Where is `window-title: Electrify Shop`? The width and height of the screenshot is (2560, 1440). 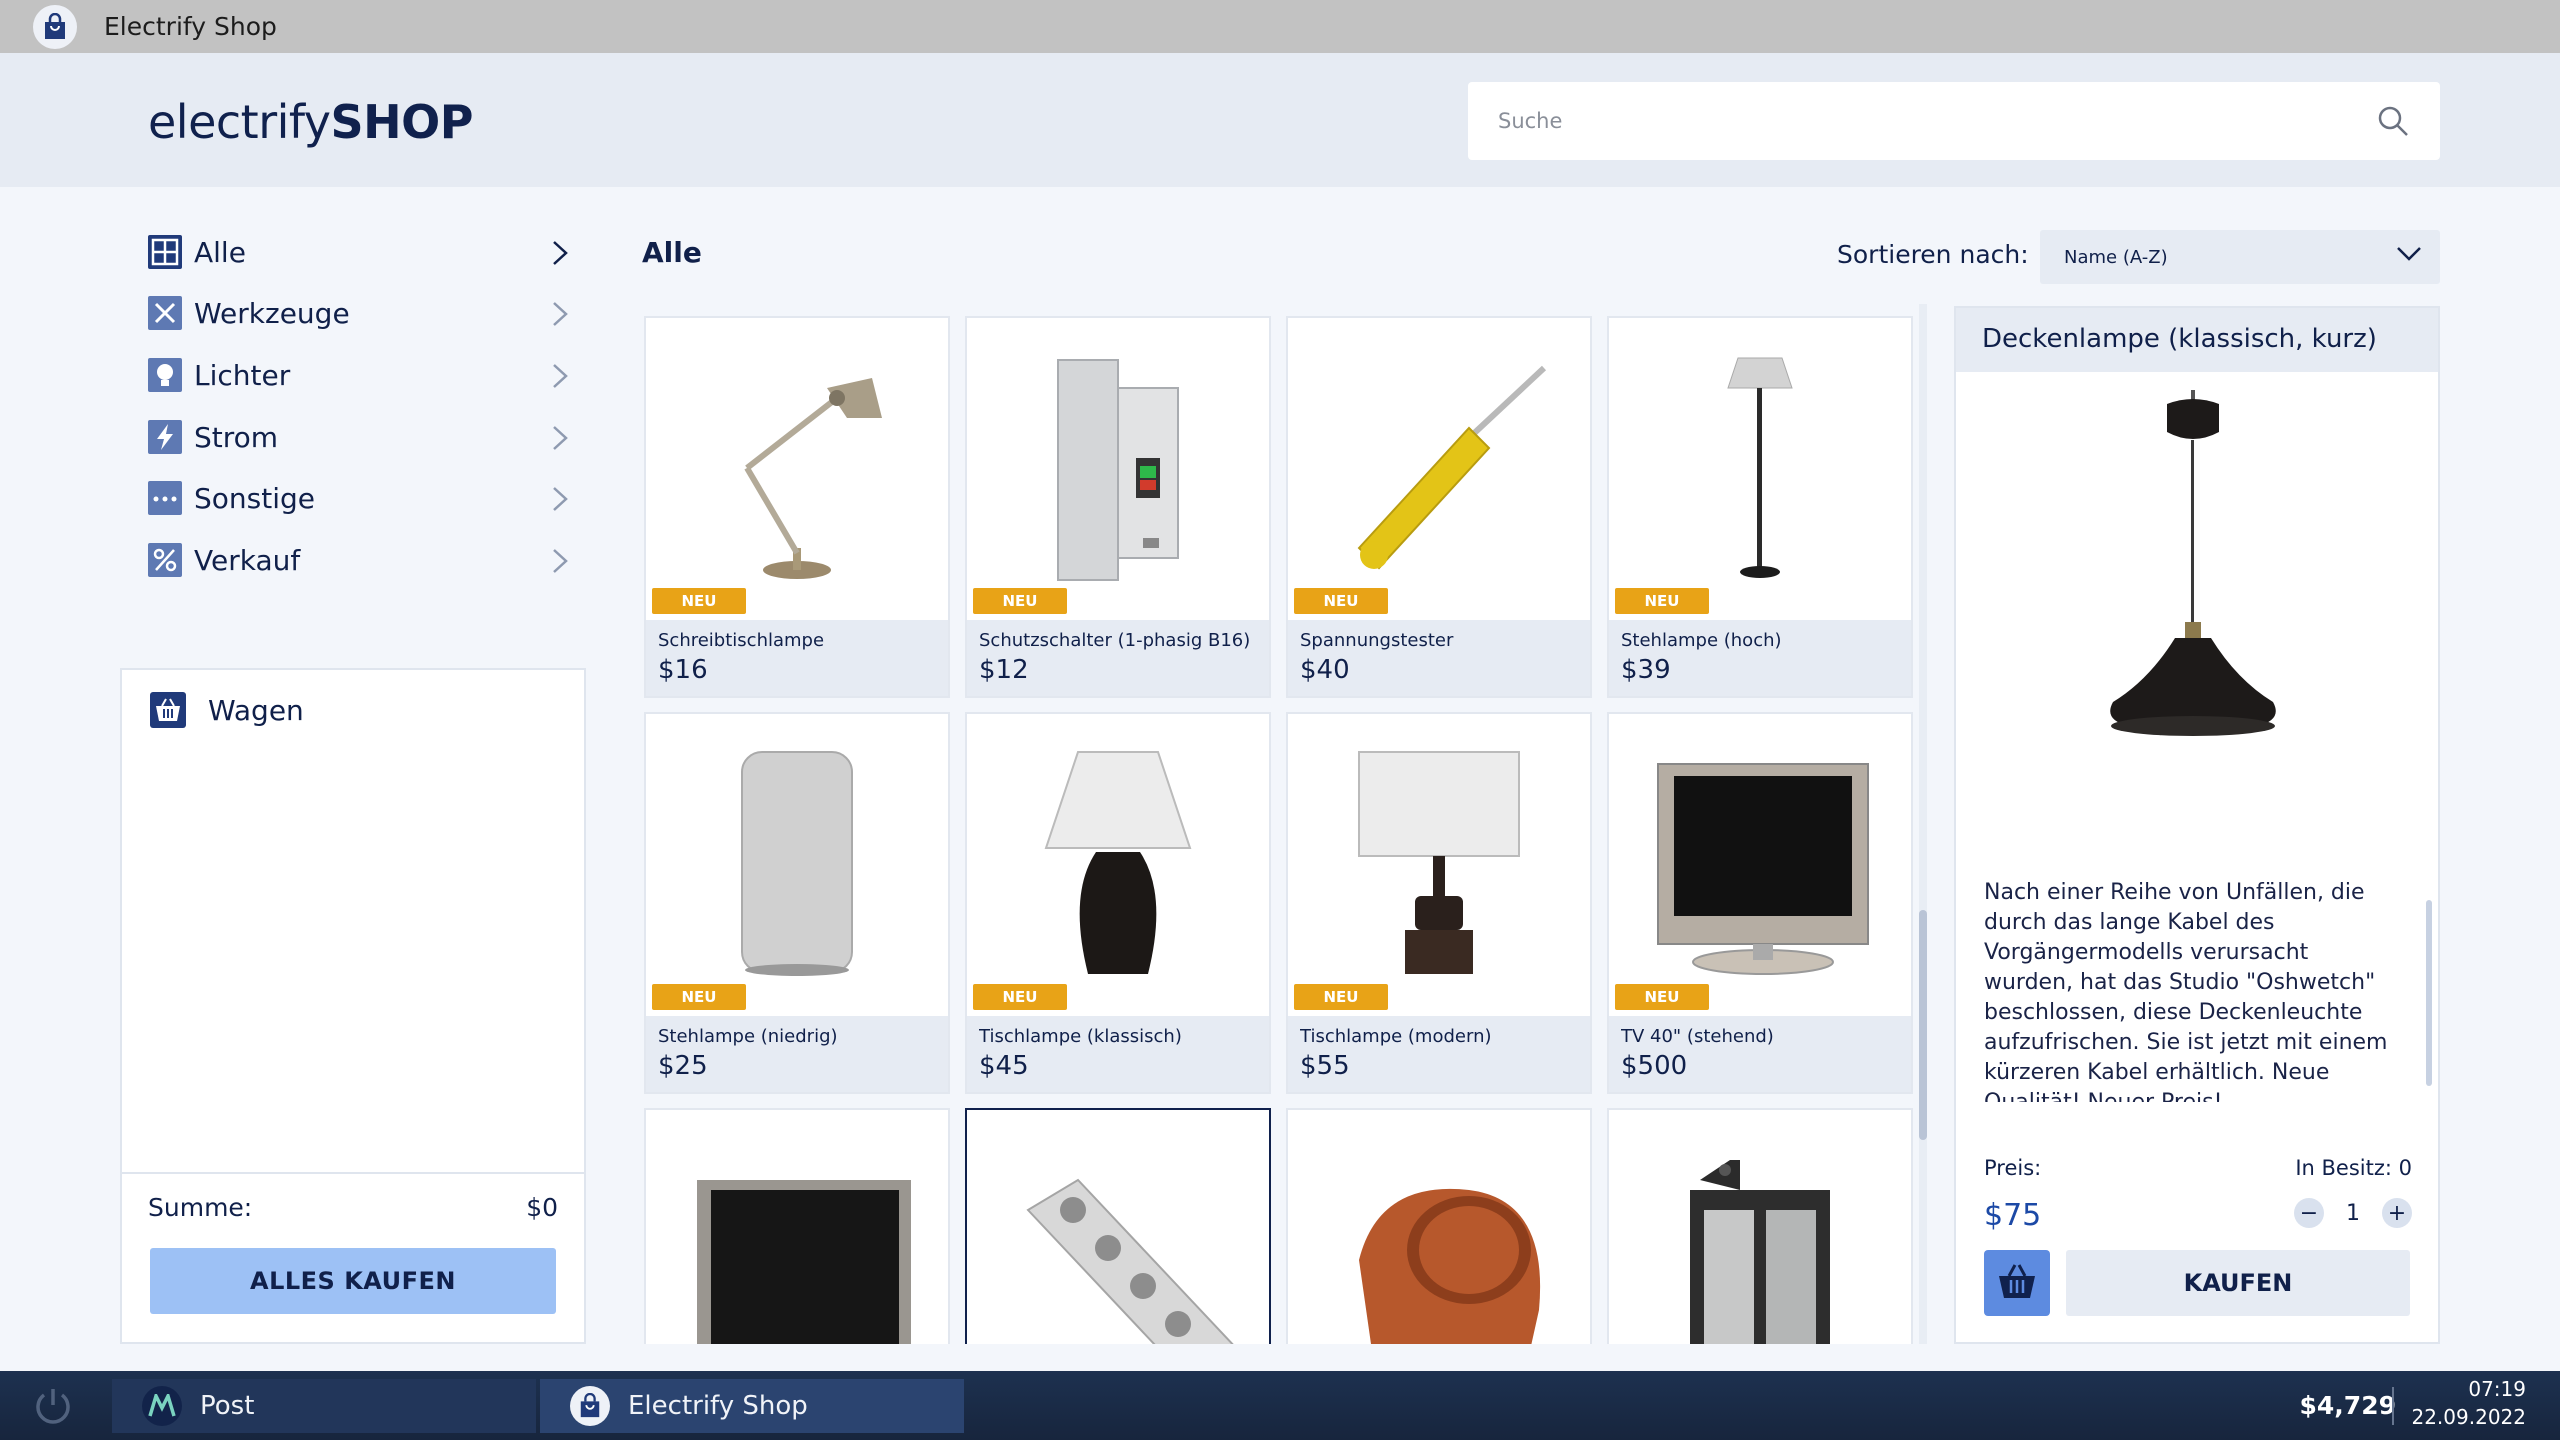
window-title: Electrify Shop is located at coordinates (190, 26).